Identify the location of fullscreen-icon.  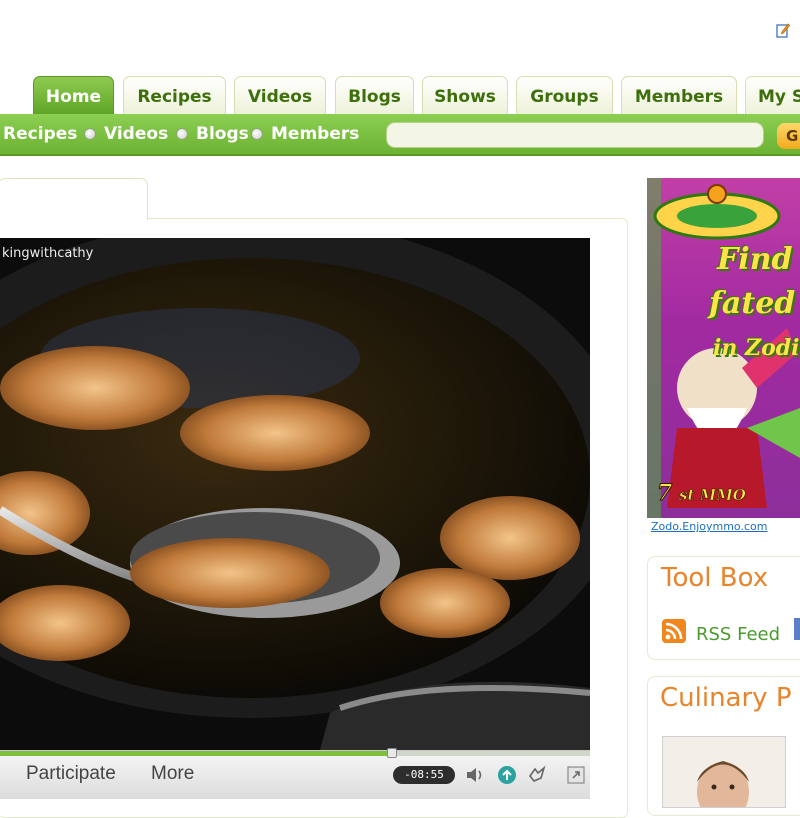
(576, 775).